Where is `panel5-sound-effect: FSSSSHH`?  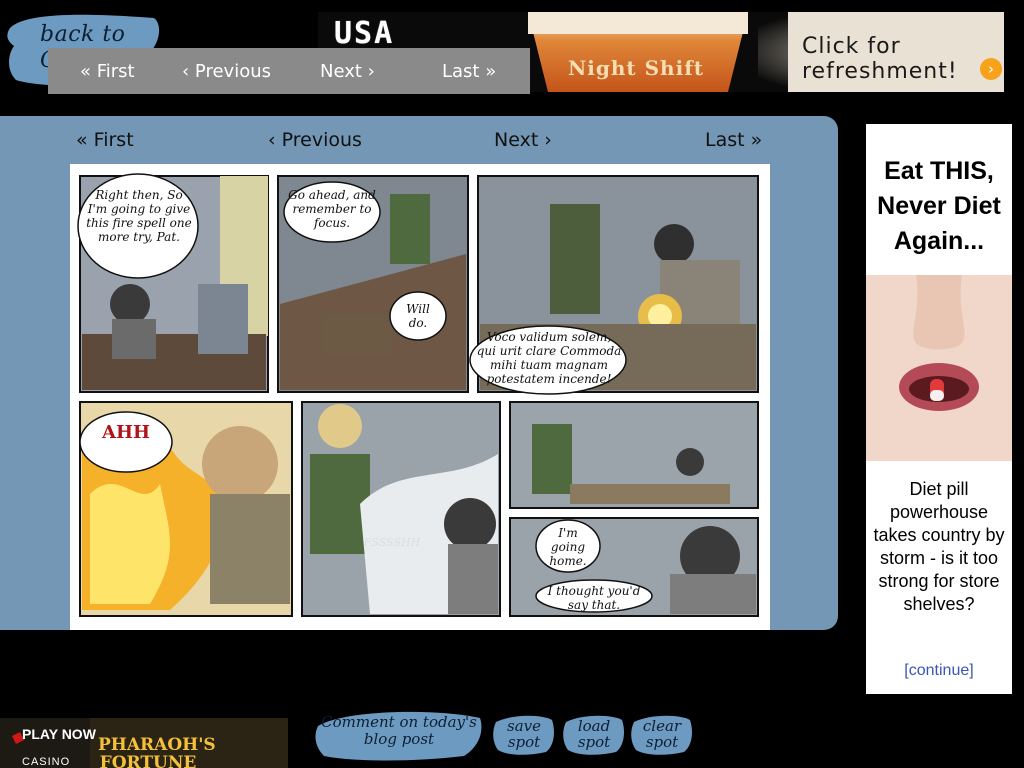 panel5-sound-effect: FSSSSHH is located at coordinates (392, 542).